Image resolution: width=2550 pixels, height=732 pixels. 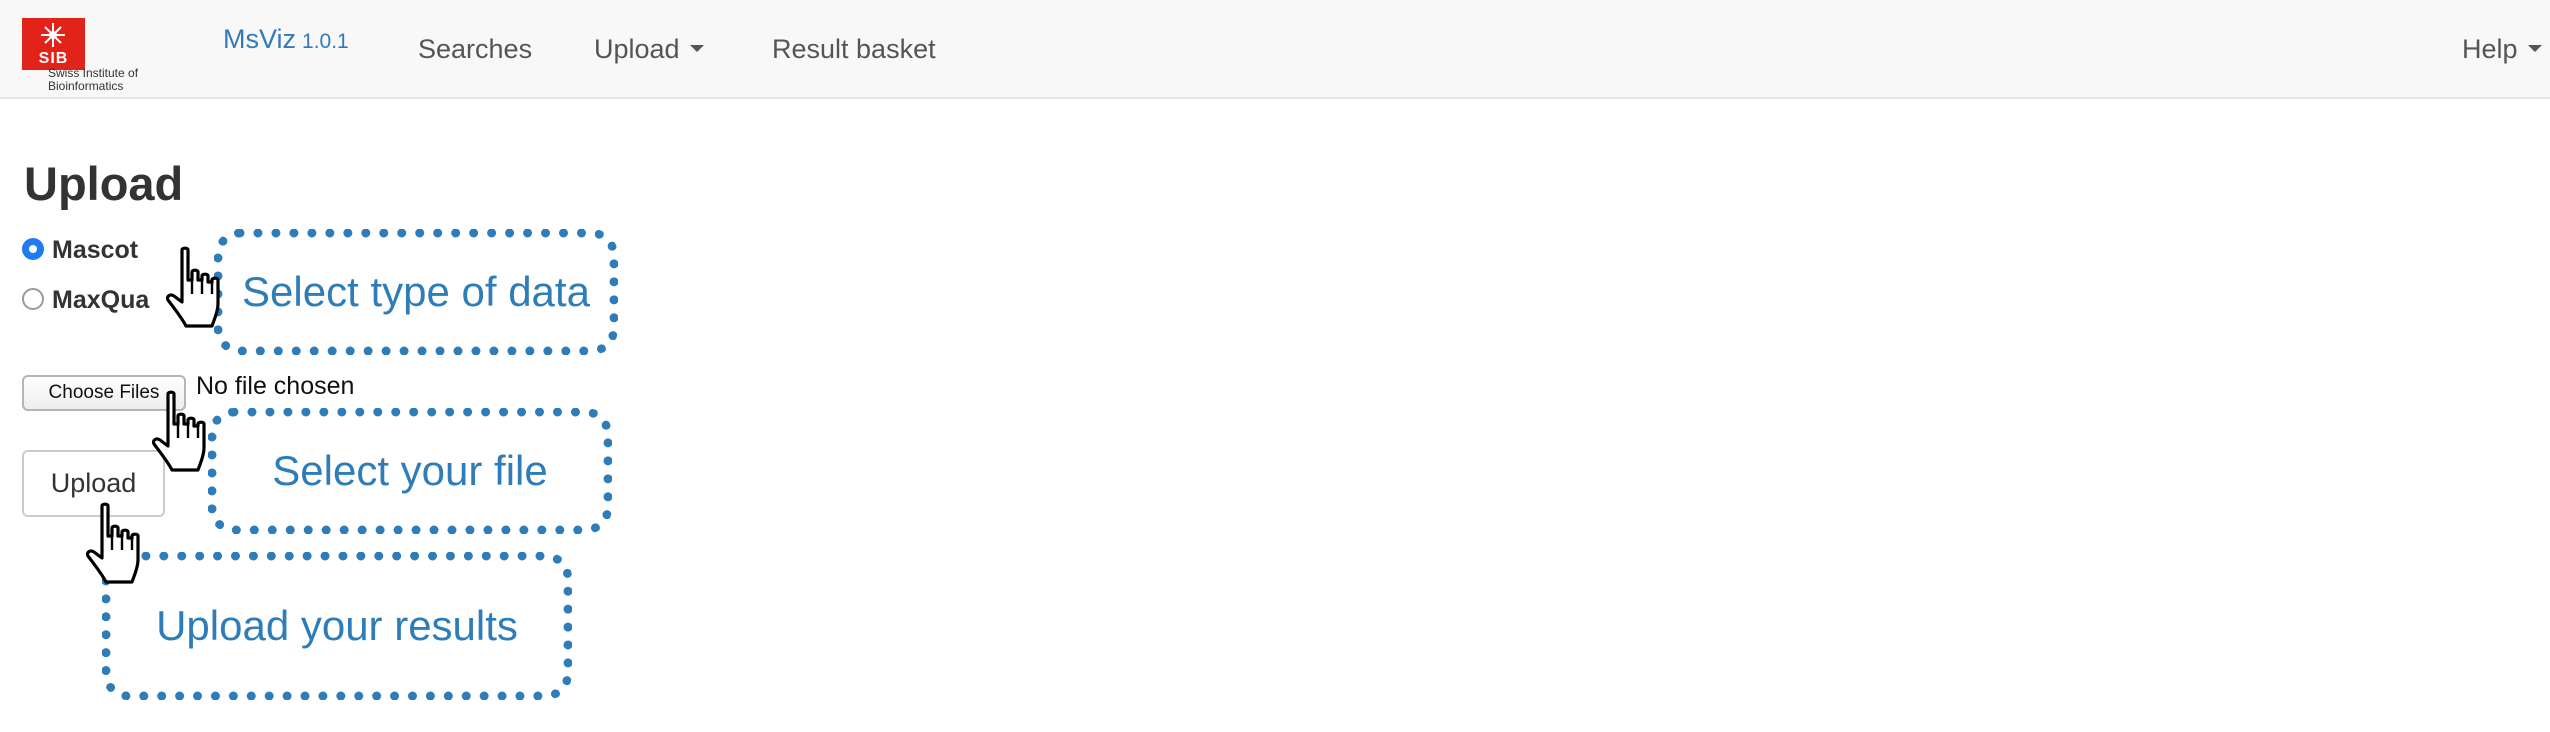 I want to click on nav-item-upload: Upload, so click(x=649, y=49).